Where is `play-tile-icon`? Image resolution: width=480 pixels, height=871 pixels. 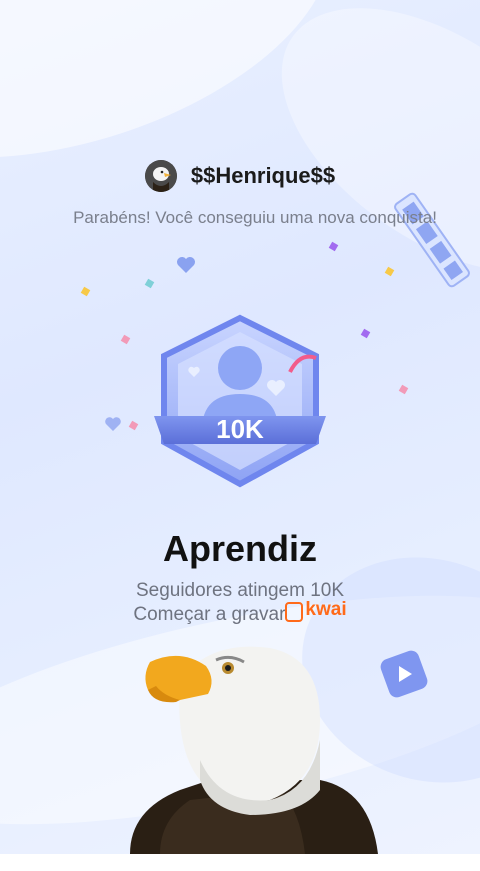 play-tile-icon is located at coordinates (404, 674).